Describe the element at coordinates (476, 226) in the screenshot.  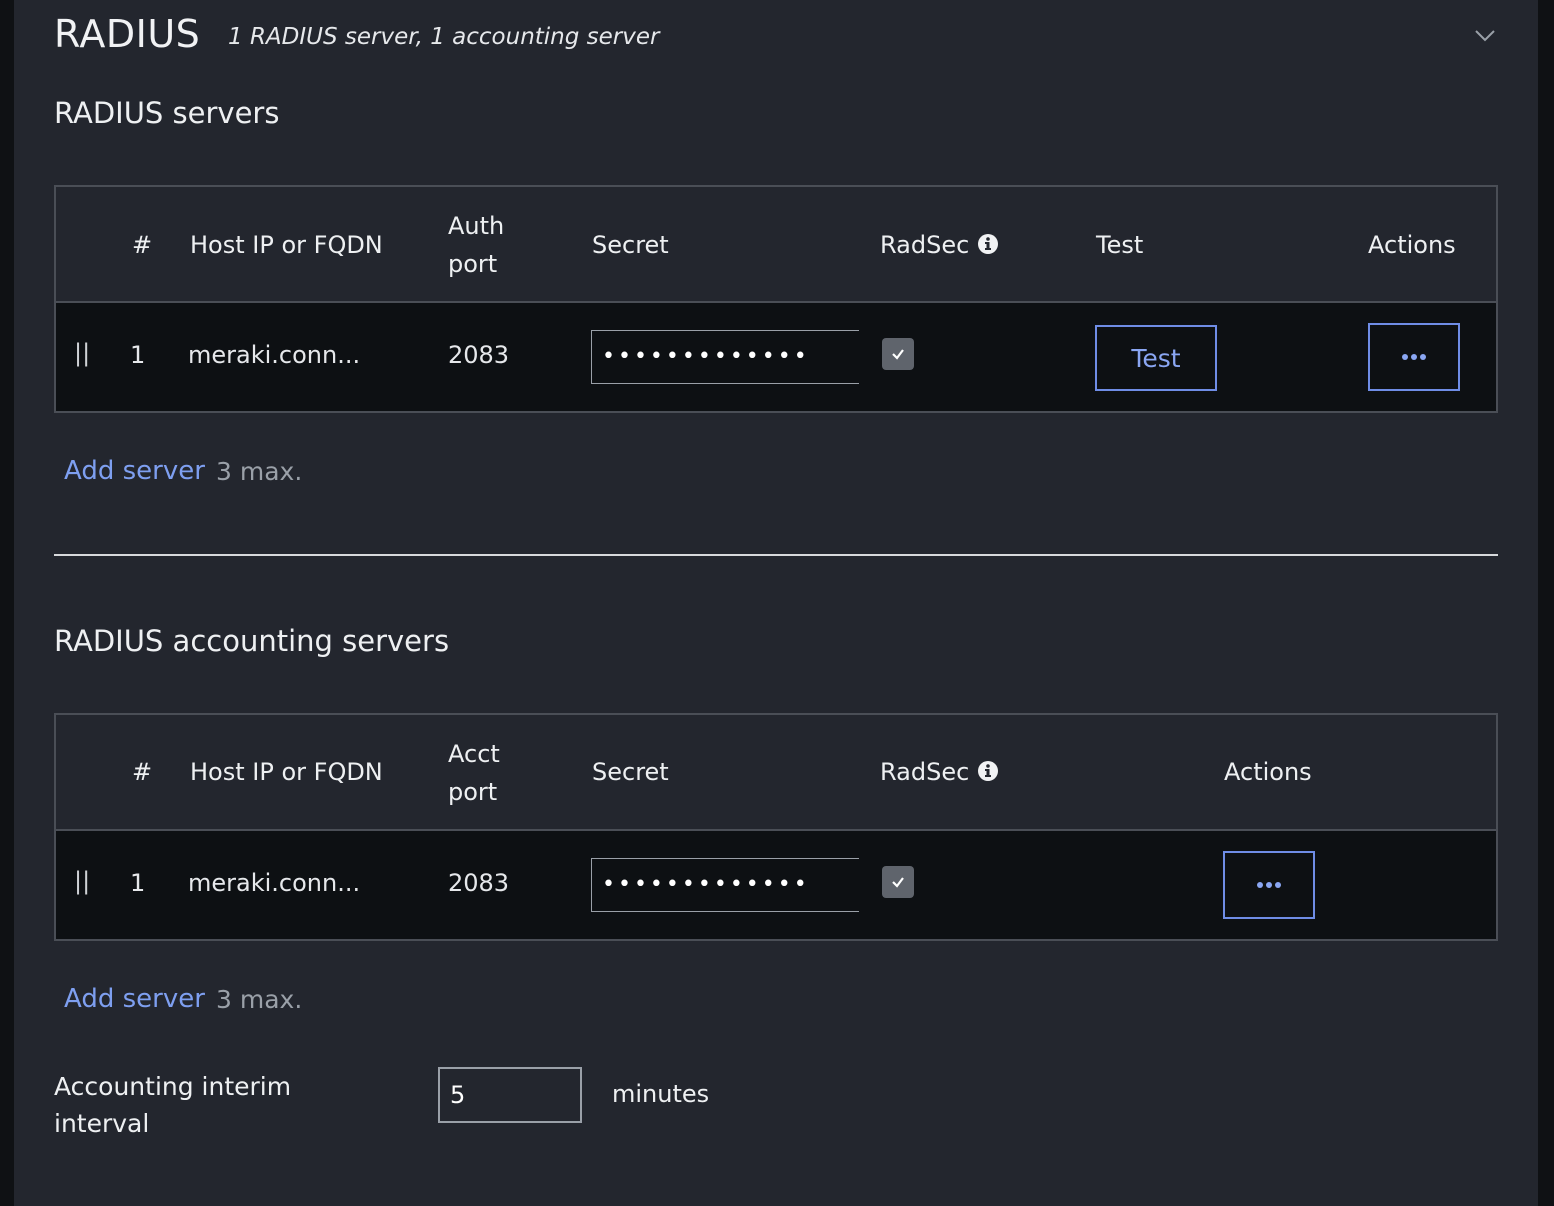
I see `col-auth-port-line1: Auth` at that location.